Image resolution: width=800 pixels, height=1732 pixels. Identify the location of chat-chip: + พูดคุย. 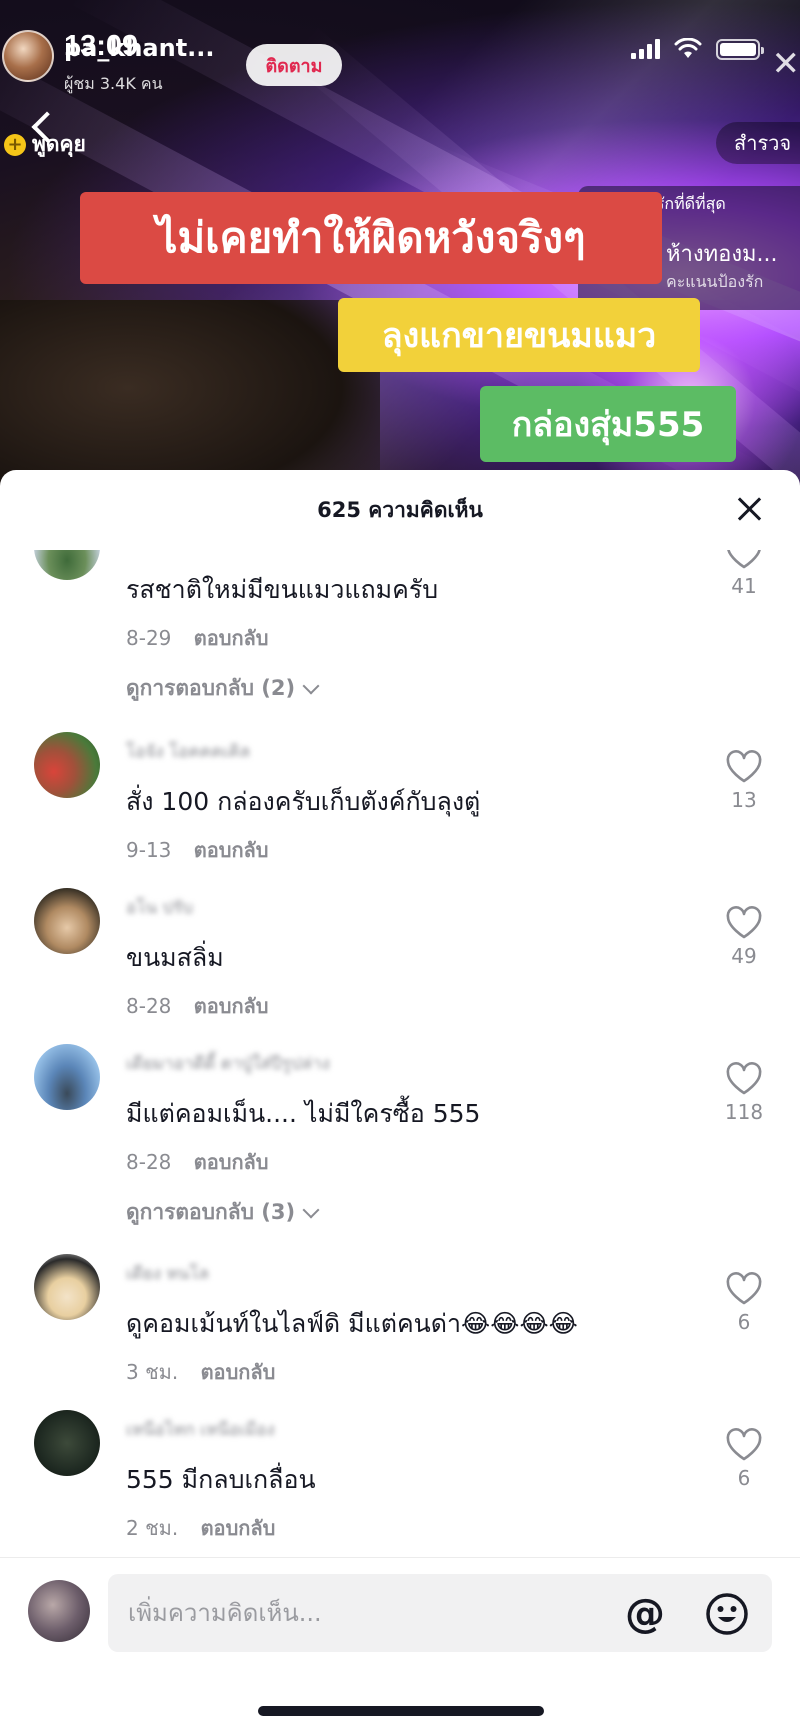
(45, 144).